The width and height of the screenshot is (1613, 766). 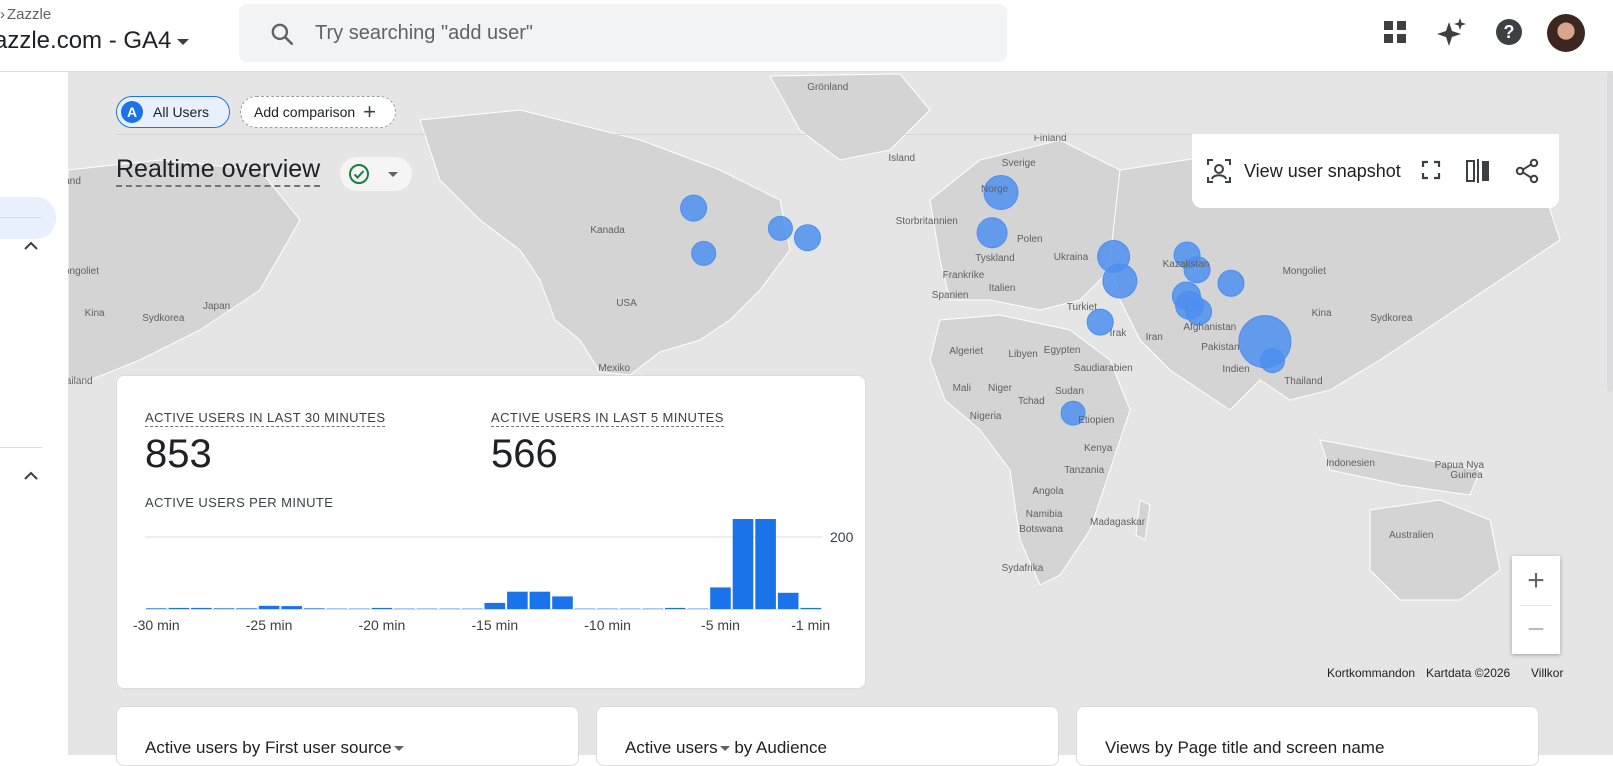 What do you see at coordinates (605, 242) in the screenshot?
I see `north-america-shape` at bounding box center [605, 242].